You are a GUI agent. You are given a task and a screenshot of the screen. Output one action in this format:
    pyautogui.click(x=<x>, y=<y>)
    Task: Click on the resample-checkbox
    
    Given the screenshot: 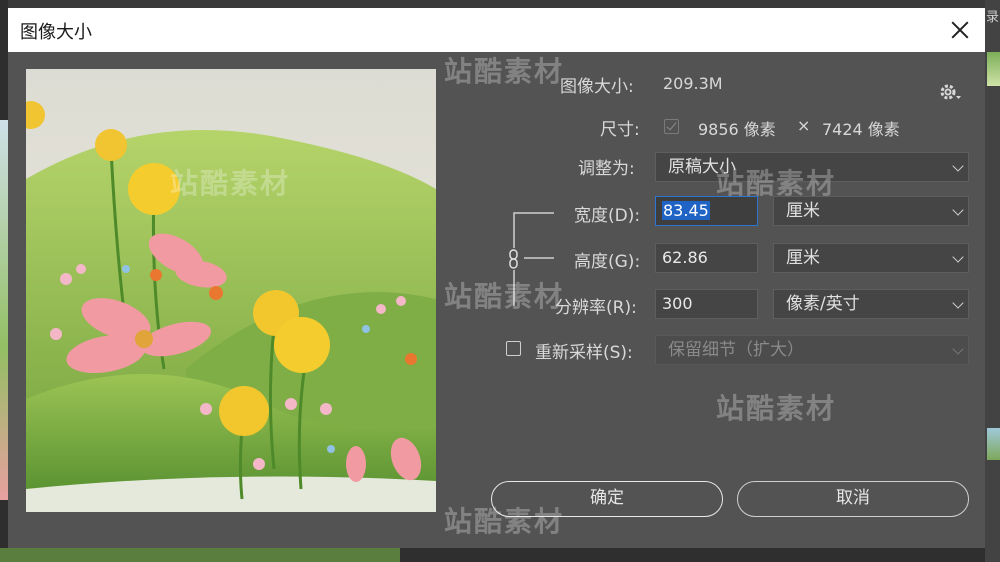 What is the action you would take?
    pyautogui.click(x=513, y=348)
    